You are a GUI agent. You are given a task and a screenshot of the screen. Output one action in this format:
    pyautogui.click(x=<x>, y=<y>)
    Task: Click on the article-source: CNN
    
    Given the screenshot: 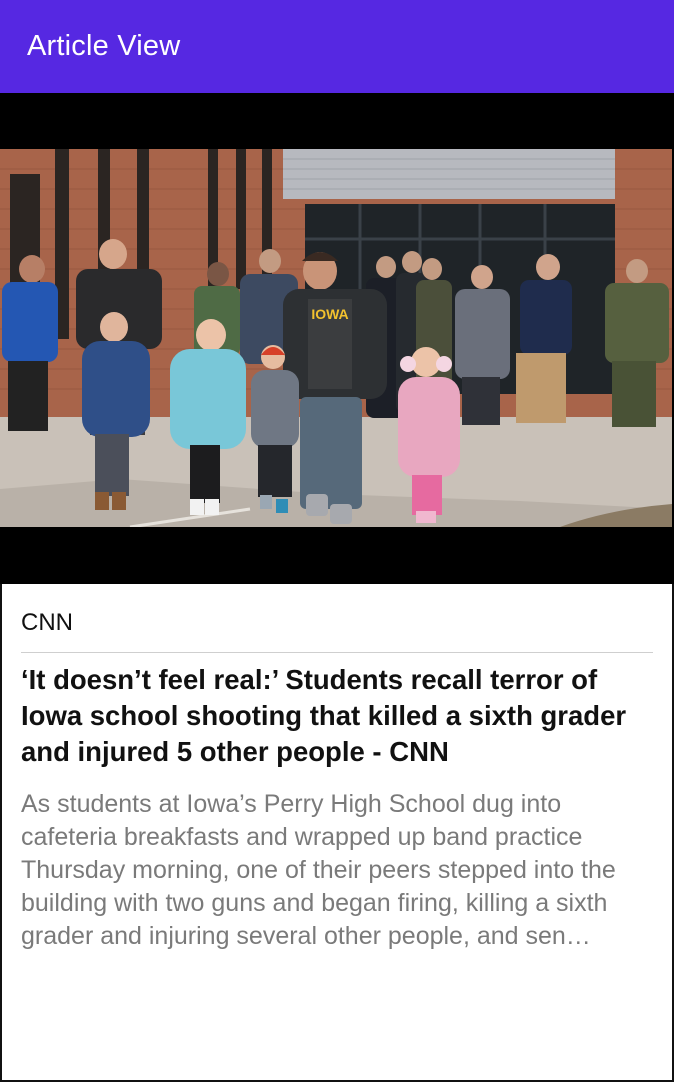 What is the action you would take?
    pyautogui.click(x=47, y=622)
    